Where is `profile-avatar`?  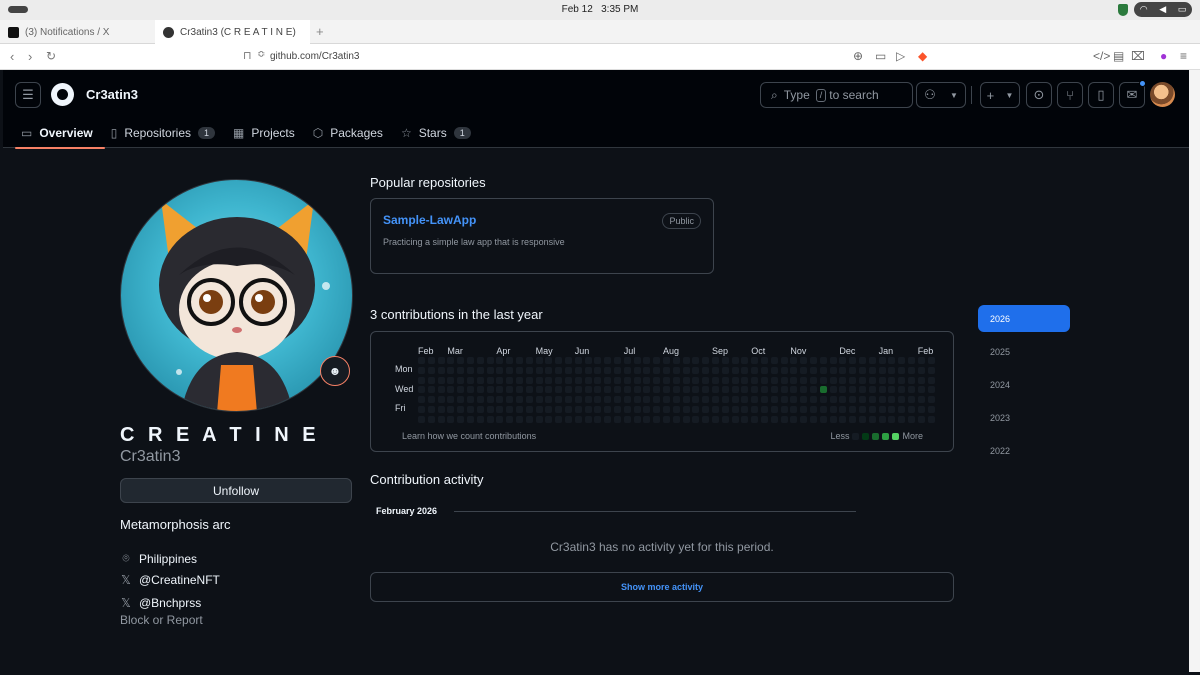 profile-avatar is located at coordinates (236, 295).